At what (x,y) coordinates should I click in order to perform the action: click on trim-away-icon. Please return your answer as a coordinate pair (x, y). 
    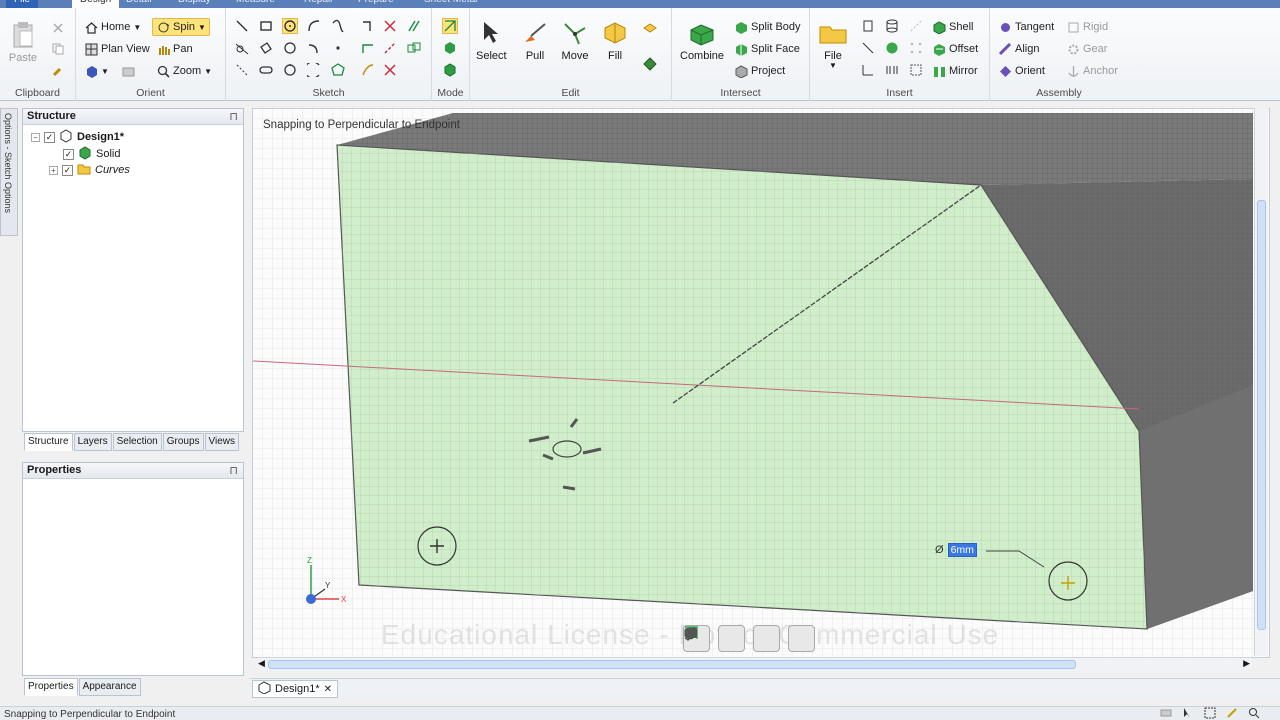
    Looking at the image, I should click on (390, 26).